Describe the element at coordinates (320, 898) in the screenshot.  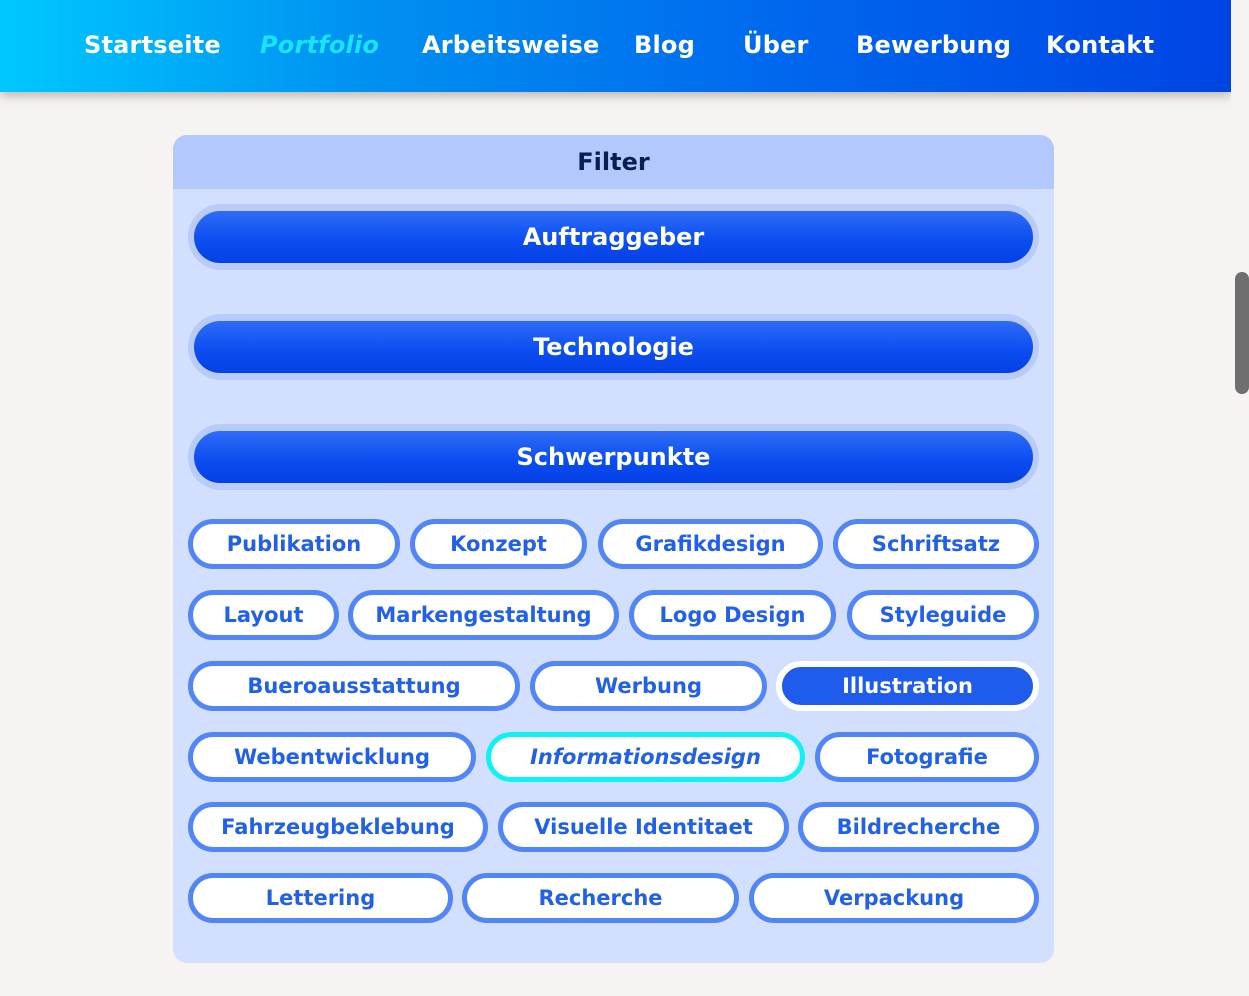
I see `tag-lettering: Lettering` at that location.